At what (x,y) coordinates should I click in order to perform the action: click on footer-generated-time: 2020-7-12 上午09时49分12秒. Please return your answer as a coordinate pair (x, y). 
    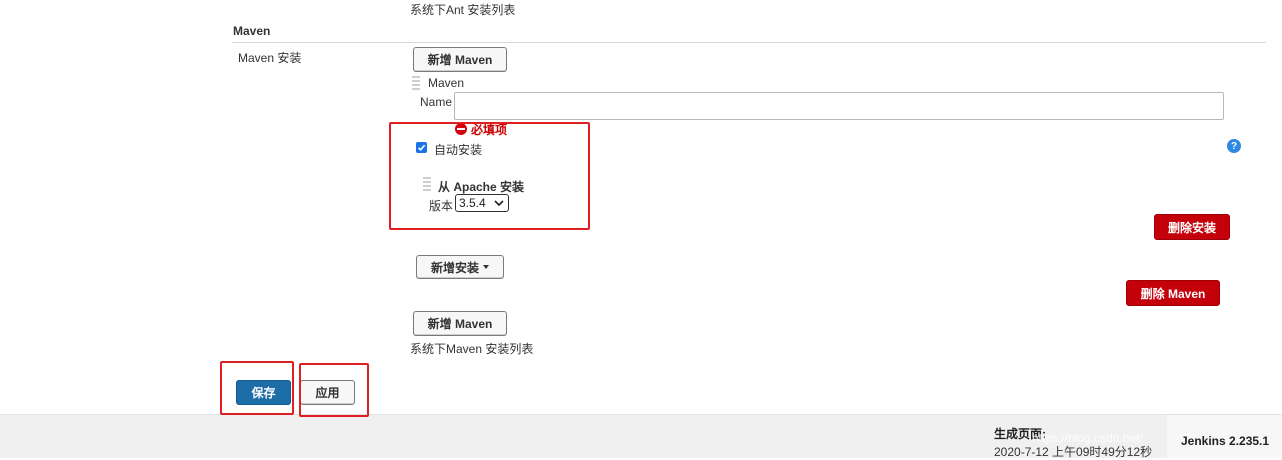
    Looking at the image, I should click on (1073, 452).